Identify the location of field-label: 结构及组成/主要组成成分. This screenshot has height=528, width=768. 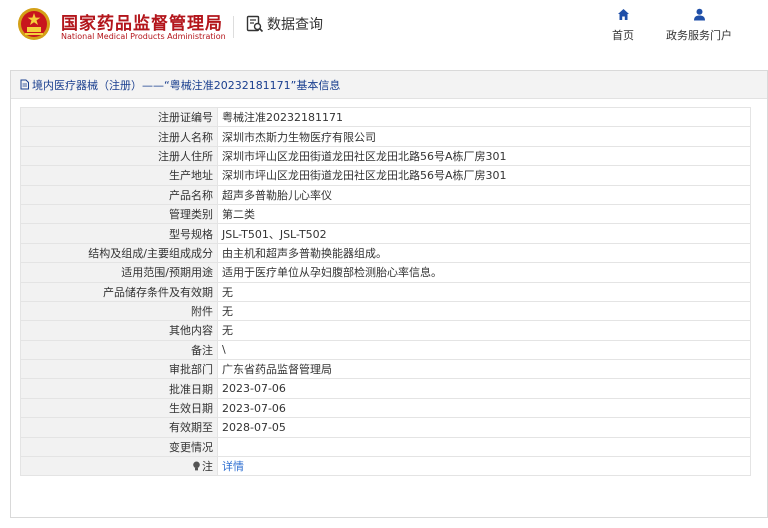
(119, 253).